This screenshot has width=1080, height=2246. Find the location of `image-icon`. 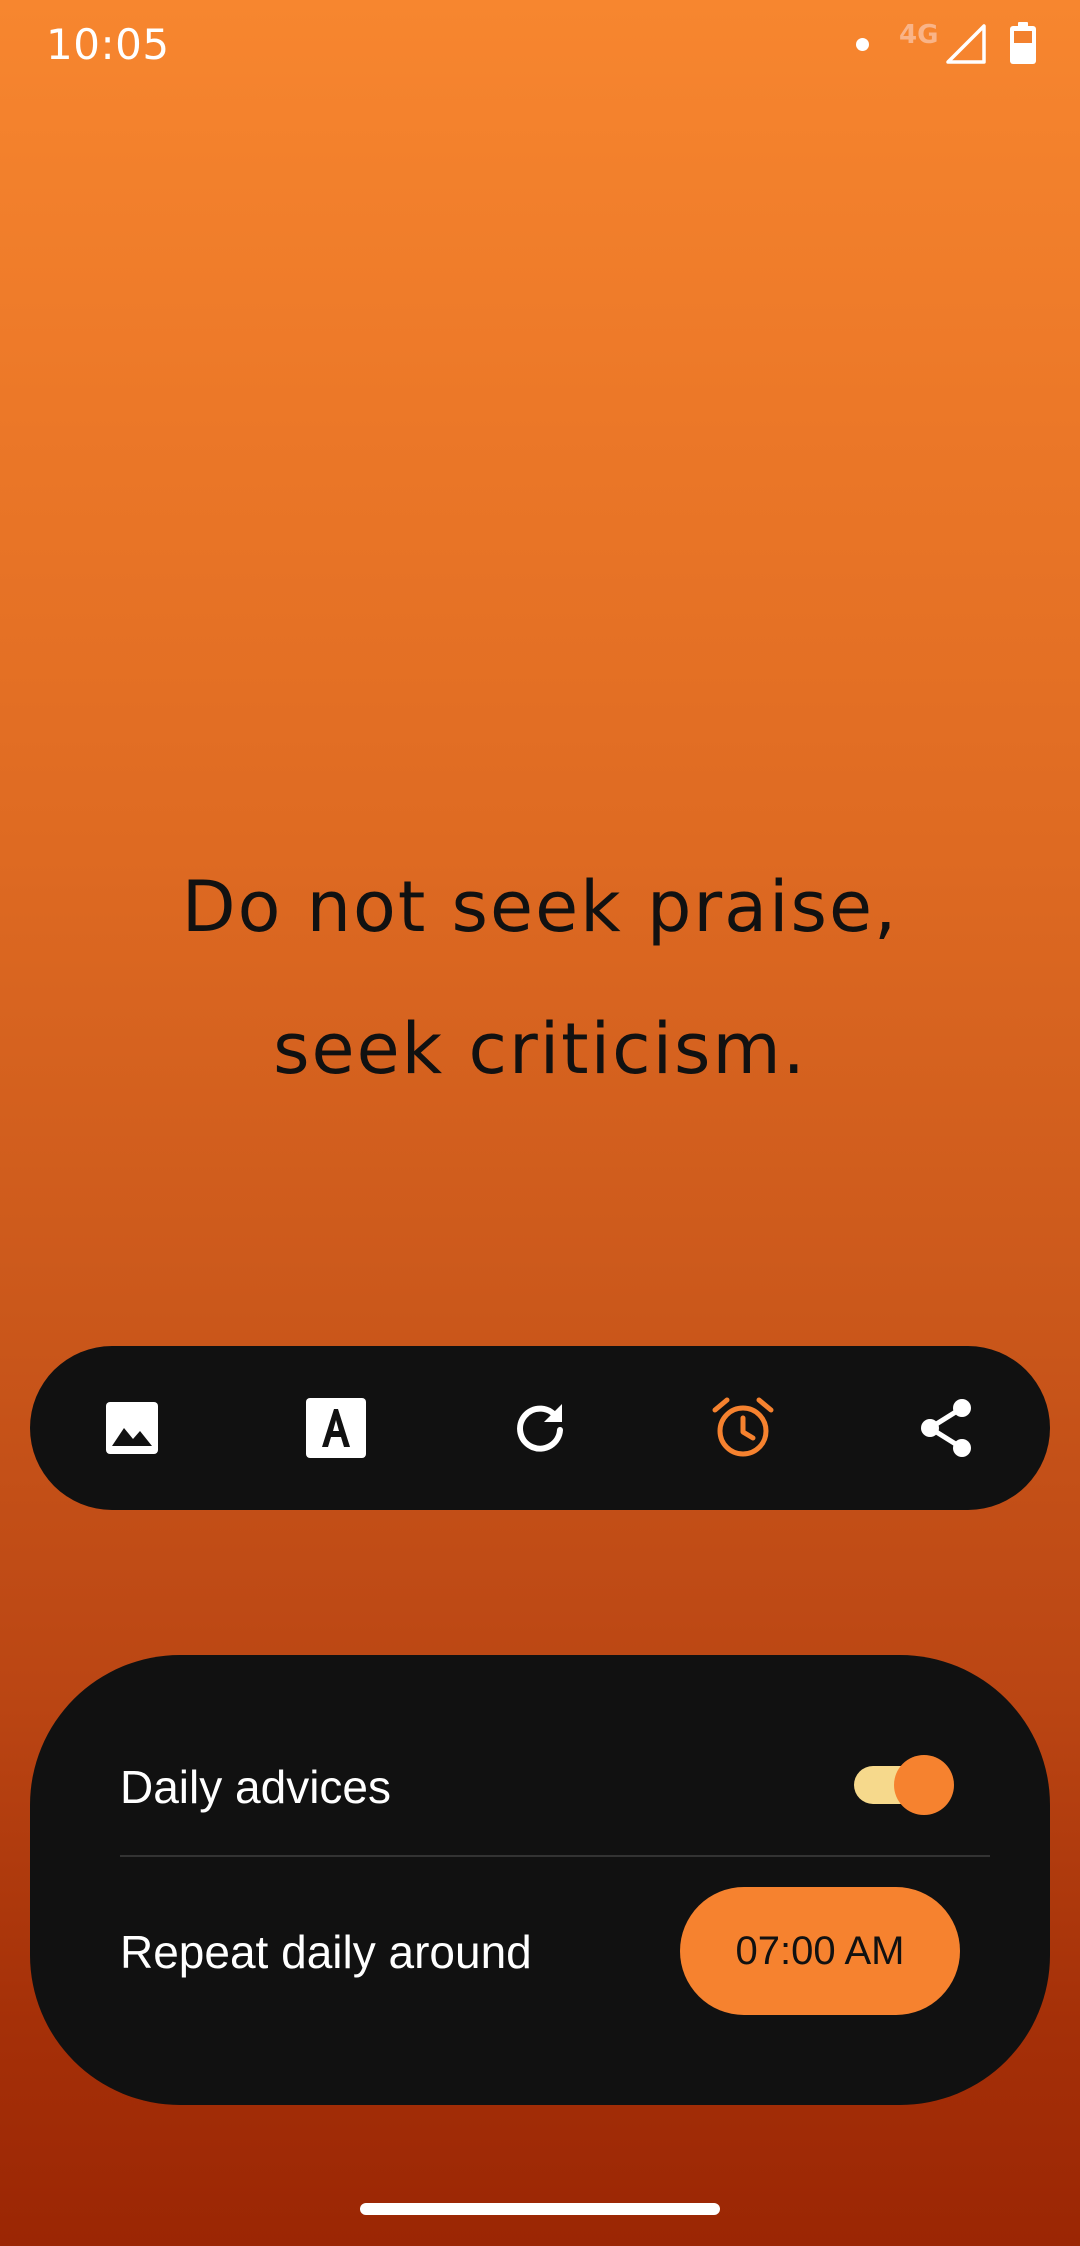

image-icon is located at coordinates (132, 1428).